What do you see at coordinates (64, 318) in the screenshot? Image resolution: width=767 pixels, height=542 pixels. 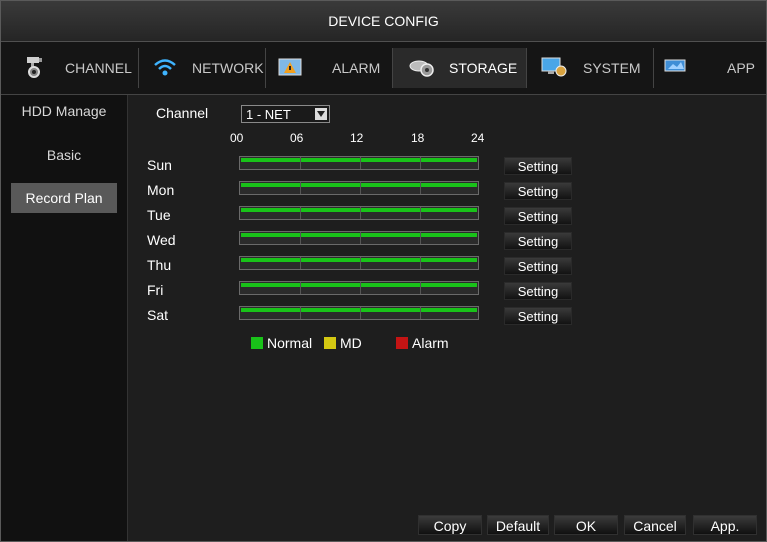 I see `sidebar: HDD Manage Basic Record Plan` at bounding box center [64, 318].